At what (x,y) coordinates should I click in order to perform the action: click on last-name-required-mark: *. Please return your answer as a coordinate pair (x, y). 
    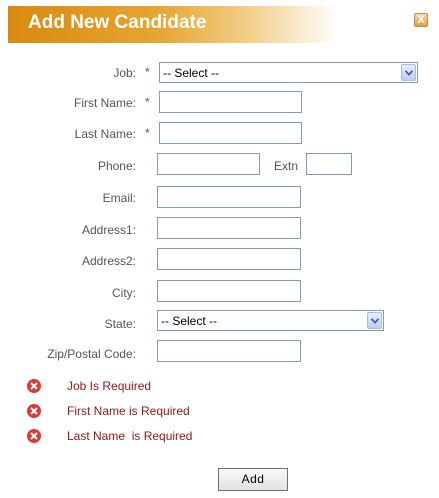
    Looking at the image, I should click on (147, 133).